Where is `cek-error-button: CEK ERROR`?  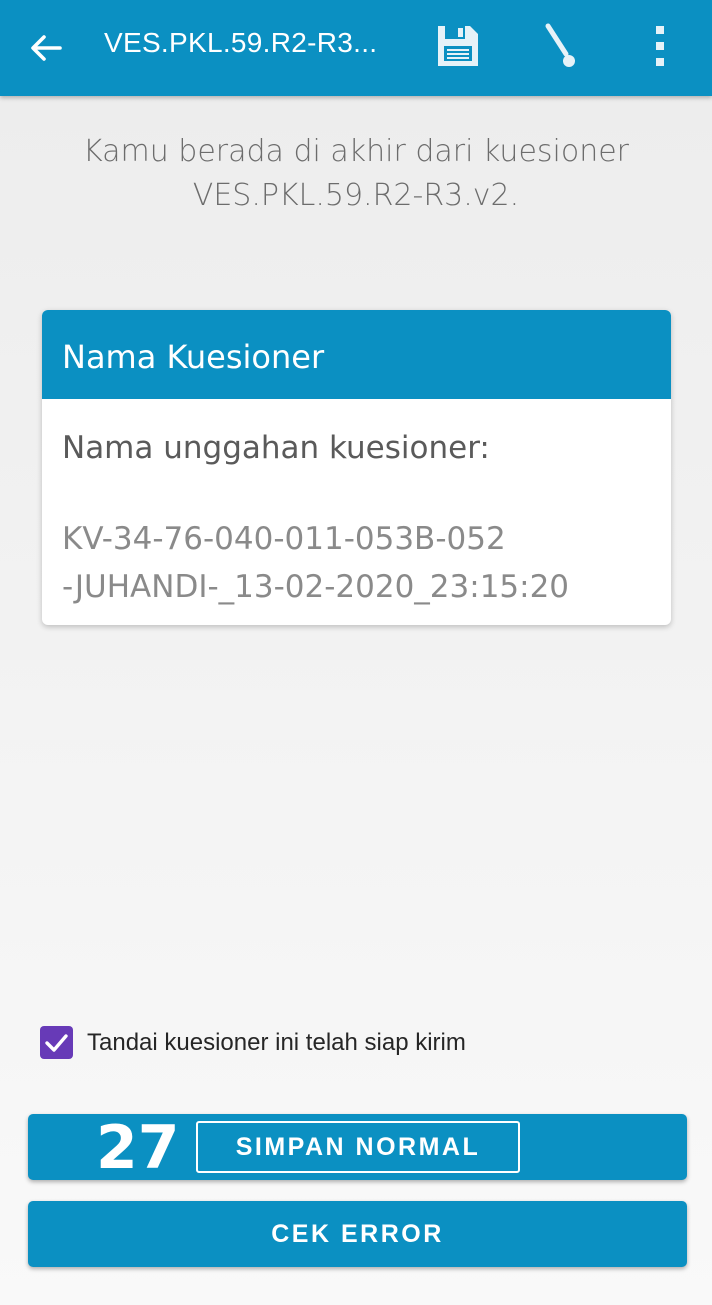 cek-error-button: CEK ERROR is located at coordinates (357, 1234).